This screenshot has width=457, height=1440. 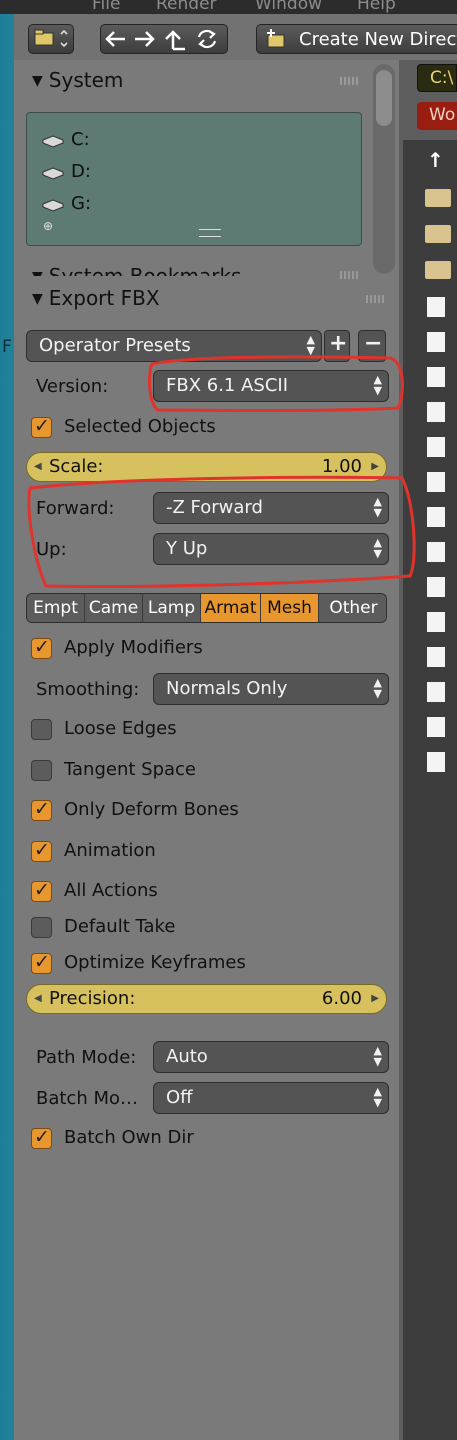 I want to click on type-empty-toggle: Empt, so click(x=56, y=608).